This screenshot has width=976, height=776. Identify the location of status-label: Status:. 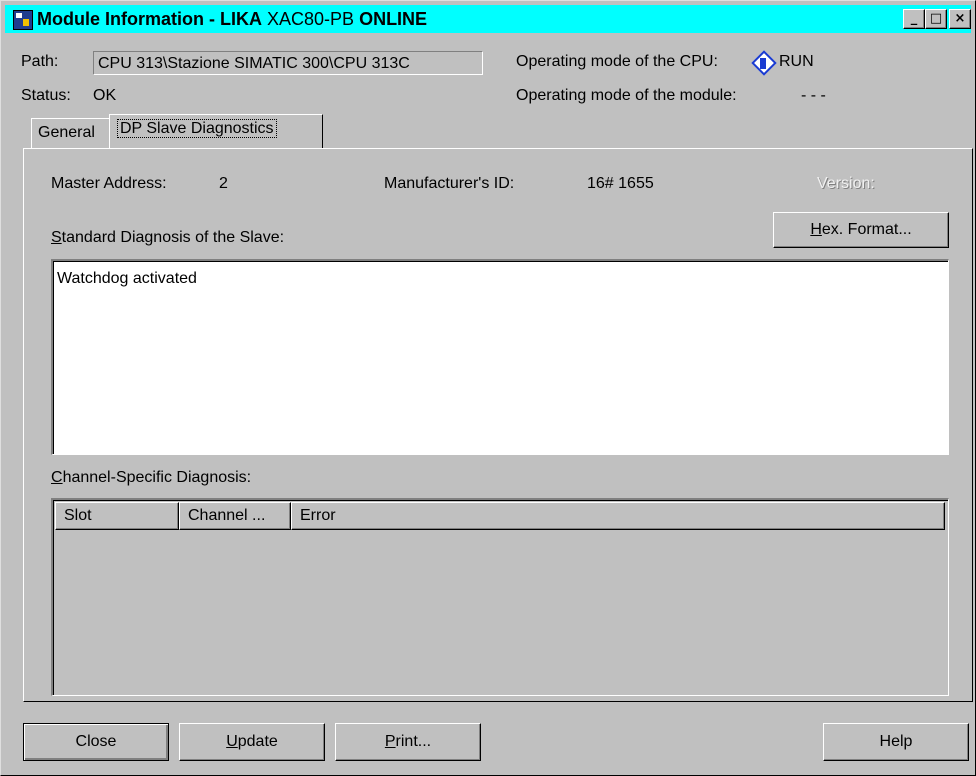
(46, 95).